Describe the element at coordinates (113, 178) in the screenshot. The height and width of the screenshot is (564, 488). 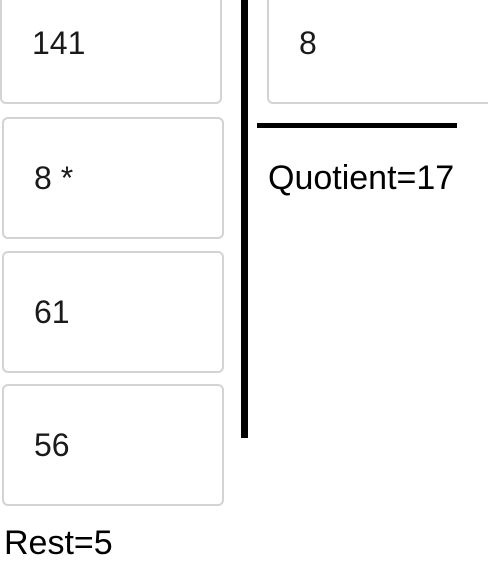
I see `step-field-1: 8 *` at that location.